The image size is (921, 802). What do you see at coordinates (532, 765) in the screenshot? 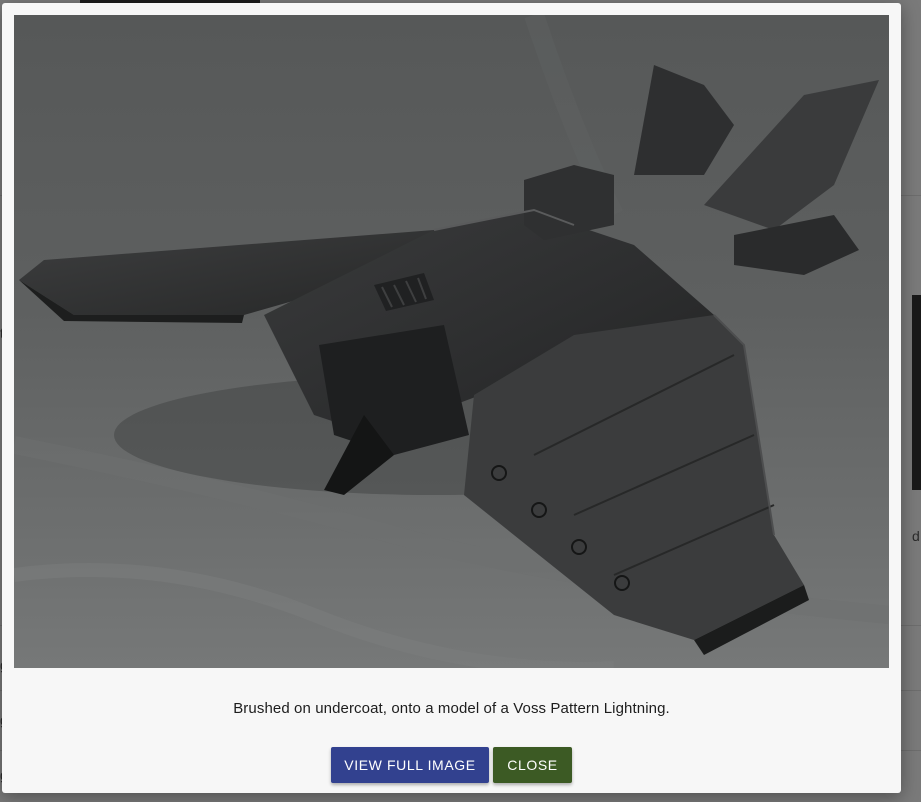
I see `close-button: CLOSE` at bounding box center [532, 765].